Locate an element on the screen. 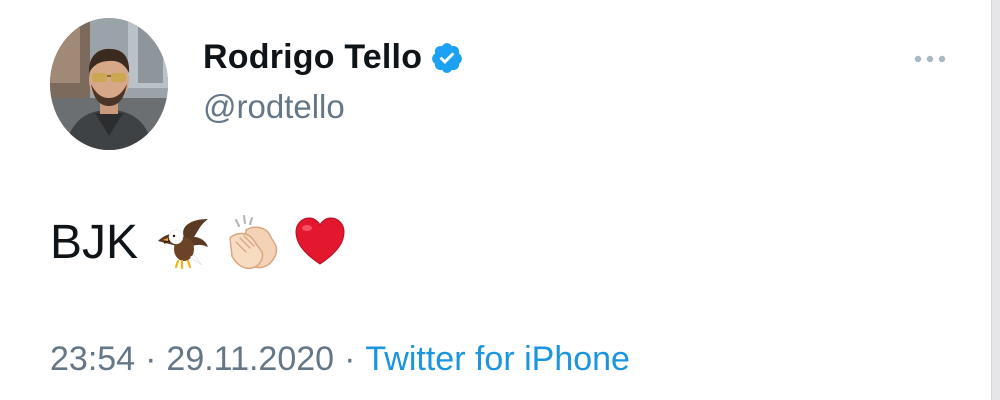  clapping-hands-icon is located at coordinates (252, 242).